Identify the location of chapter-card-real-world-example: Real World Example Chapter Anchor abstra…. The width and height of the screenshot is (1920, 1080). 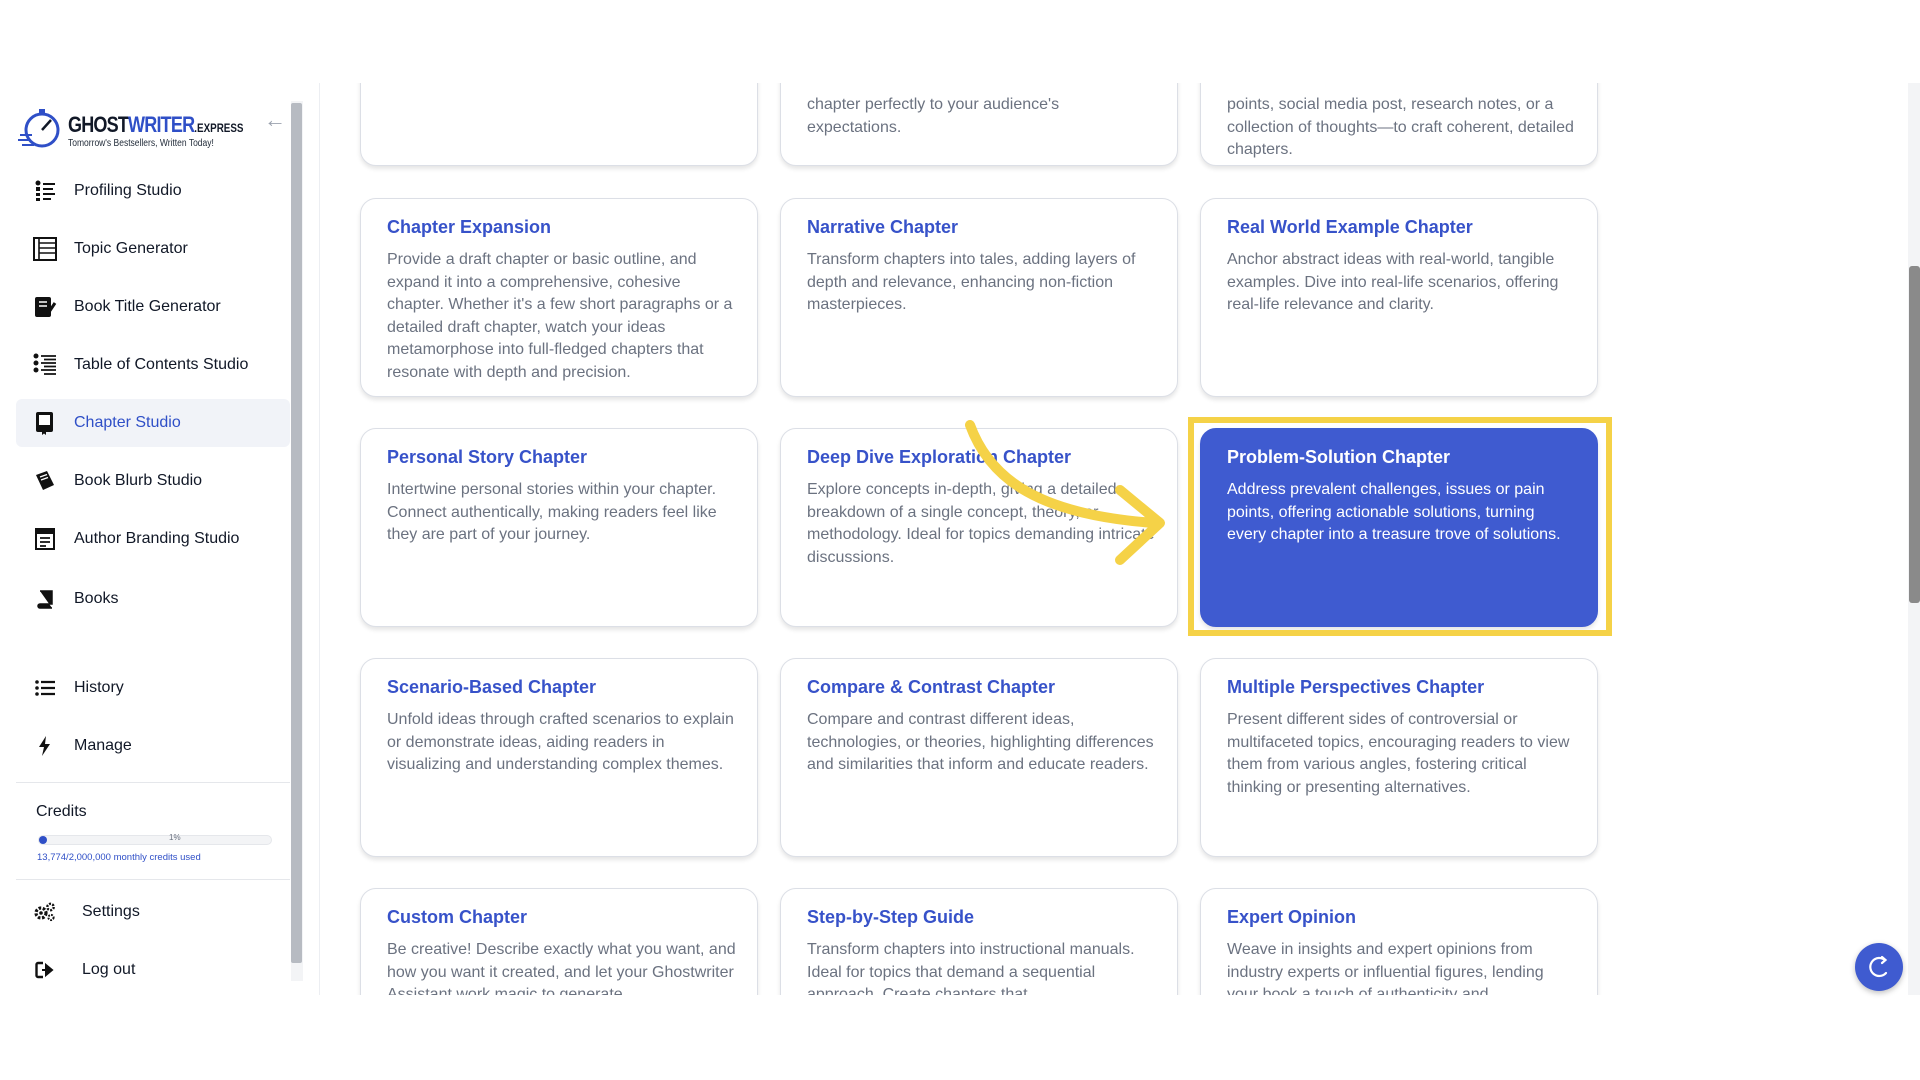
(1399, 297).